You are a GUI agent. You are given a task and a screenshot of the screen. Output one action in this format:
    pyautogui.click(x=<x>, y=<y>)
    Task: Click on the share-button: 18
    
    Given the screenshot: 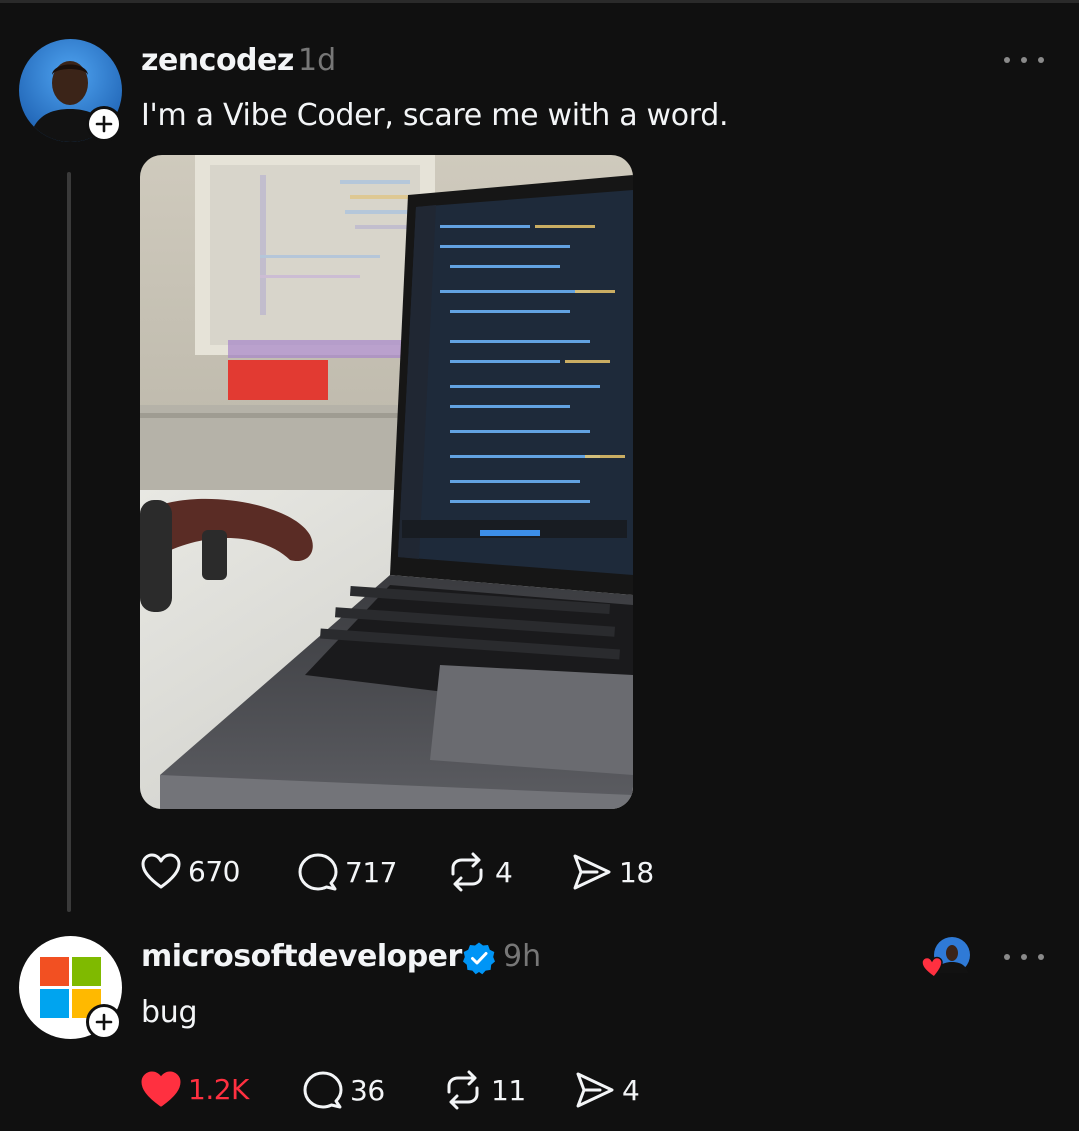 What is the action you would take?
    pyautogui.click(x=612, y=872)
    